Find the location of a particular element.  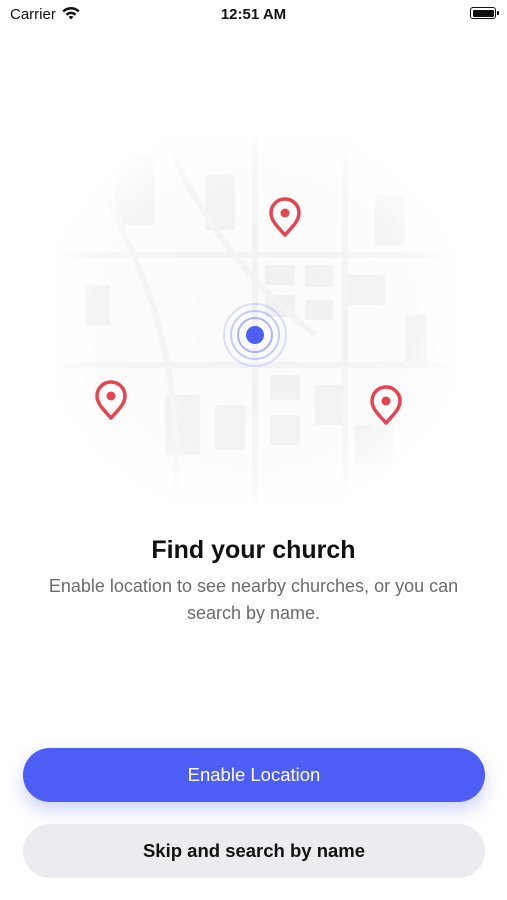

skip-search-by-name-button: Skip and search by name is located at coordinates (254, 851).